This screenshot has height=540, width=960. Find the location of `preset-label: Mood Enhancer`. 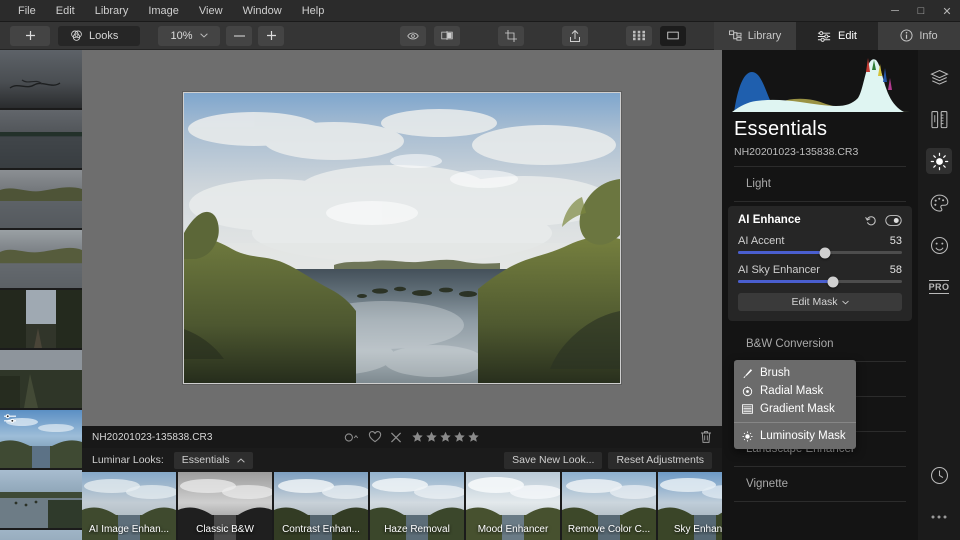

preset-label: Mood Enhancer is located at coordinates (513, 529).